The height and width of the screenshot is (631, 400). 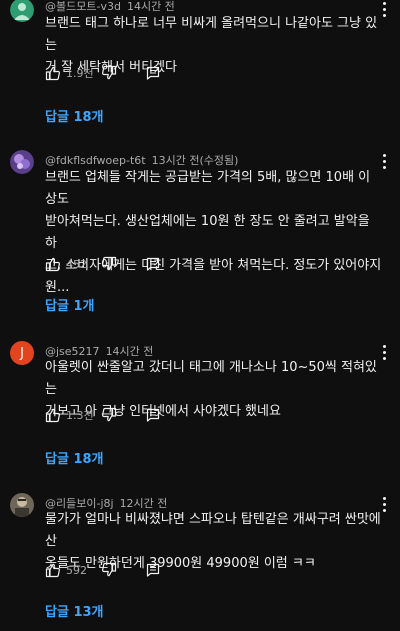 What do you see at coordinates (76, 570) in the screenshot?
I see `like-count: 592` at bounding box center [76, 570].